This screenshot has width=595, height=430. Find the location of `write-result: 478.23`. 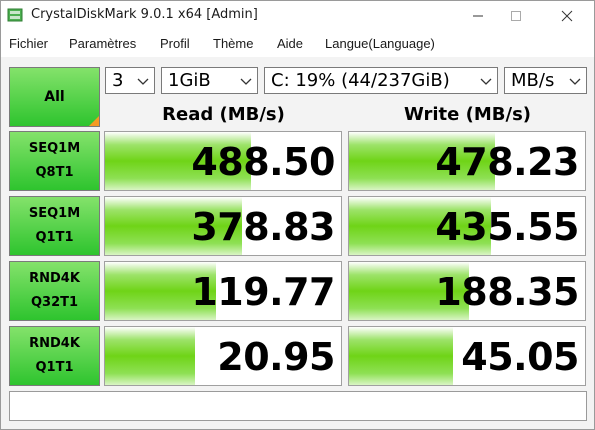

write-result: 478.23 is located at coordinates (467, 161).